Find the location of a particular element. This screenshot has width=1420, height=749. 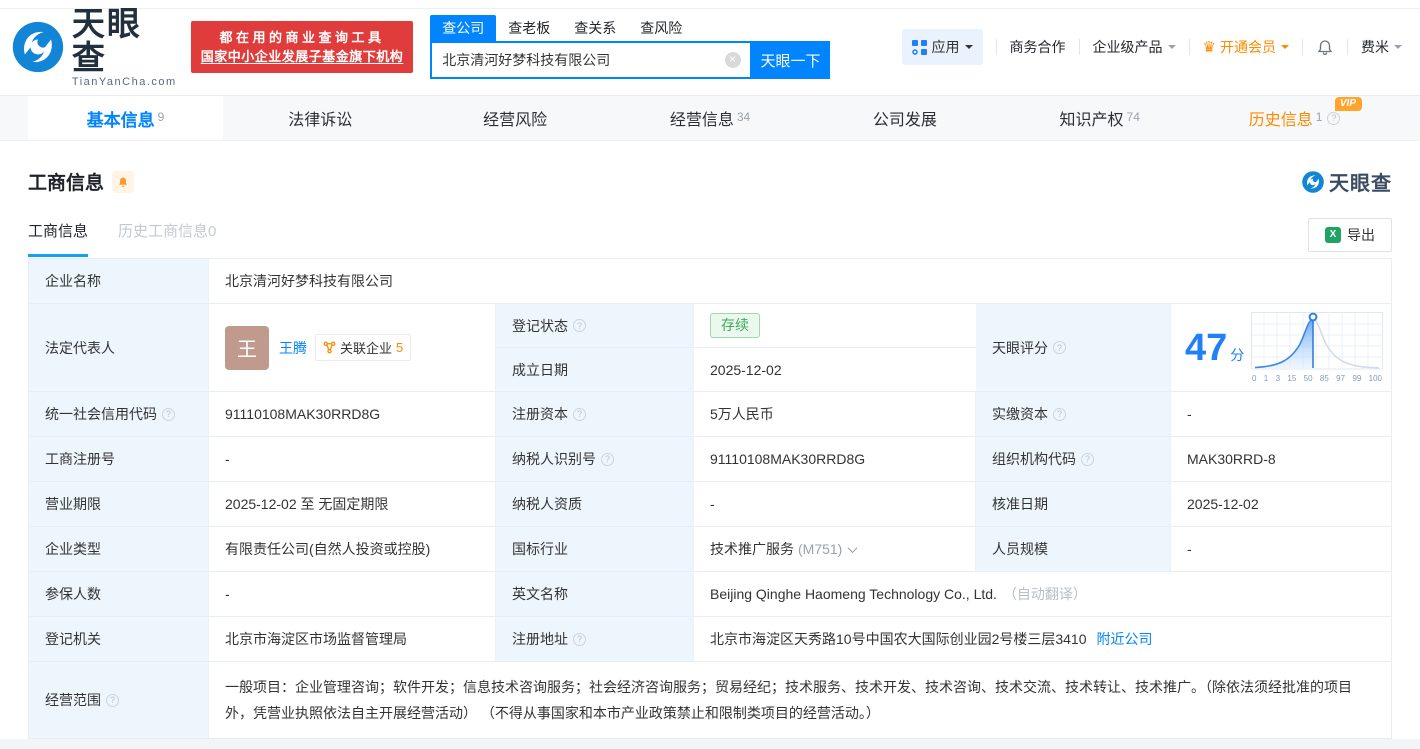

table-row: 法定代表人 王 王腾 关联企业 5 登记状态 存续 is located at coordinates (710, 348).